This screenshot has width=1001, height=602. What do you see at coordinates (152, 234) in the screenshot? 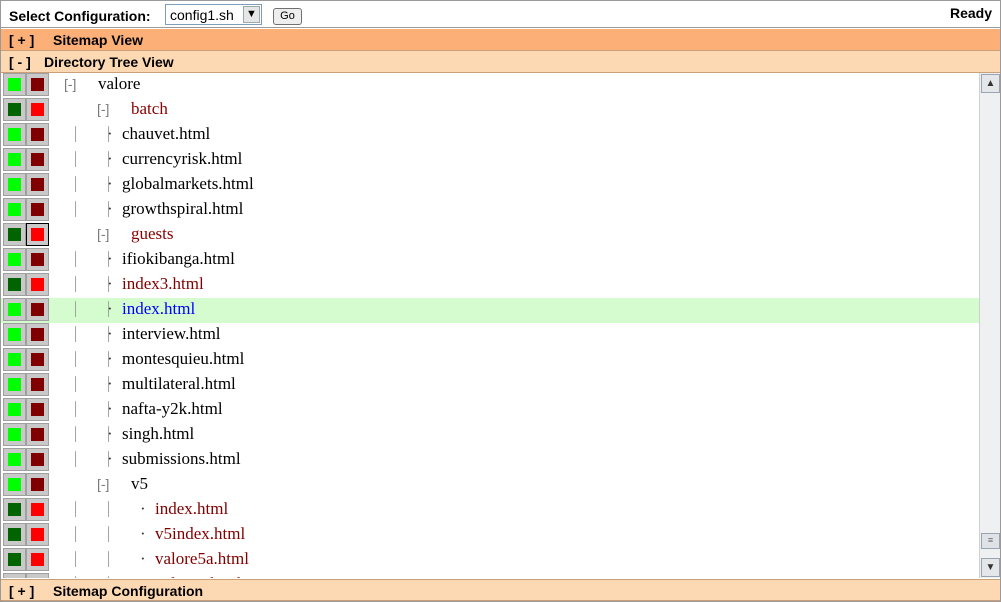
I see `folder-name: guests` at bounding box center [152, 234].